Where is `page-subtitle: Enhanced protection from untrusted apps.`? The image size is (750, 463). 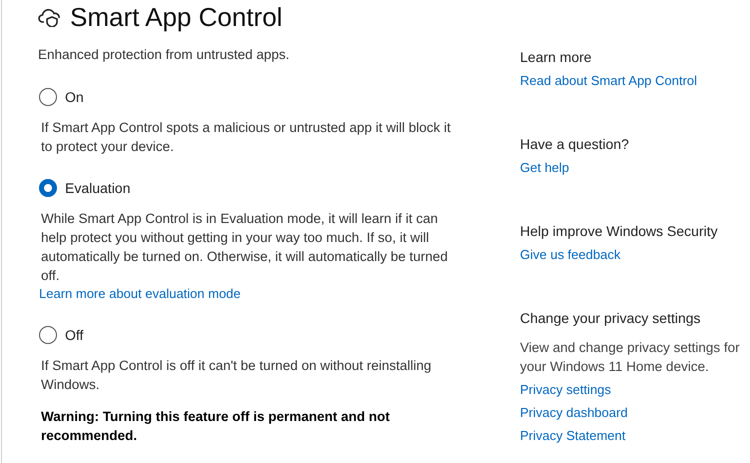
page-subtitle: Enhanced protection from untrusted apps. is located at coordinates (164, 55).